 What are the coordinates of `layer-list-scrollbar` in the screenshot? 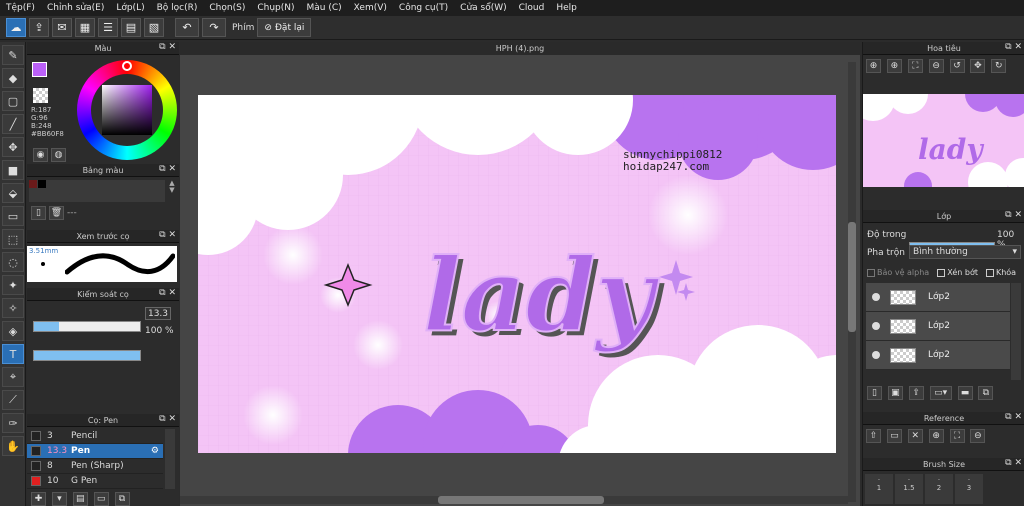 It's located at (1016, 331).